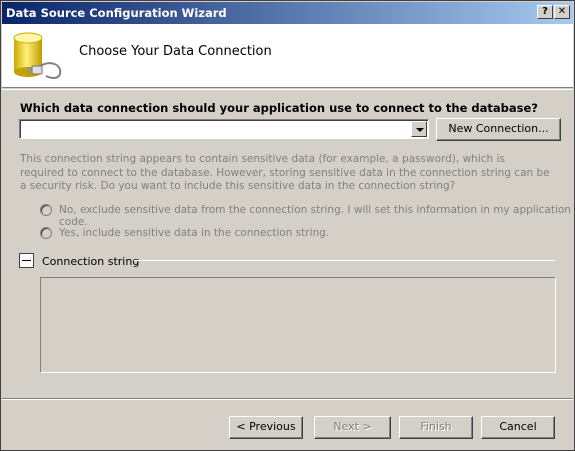 This screenshot has width=575, height=451. What do you see at coordinates (287, 89) in the screenshot?
I see `header-divider` at bounding box center [287, 89].